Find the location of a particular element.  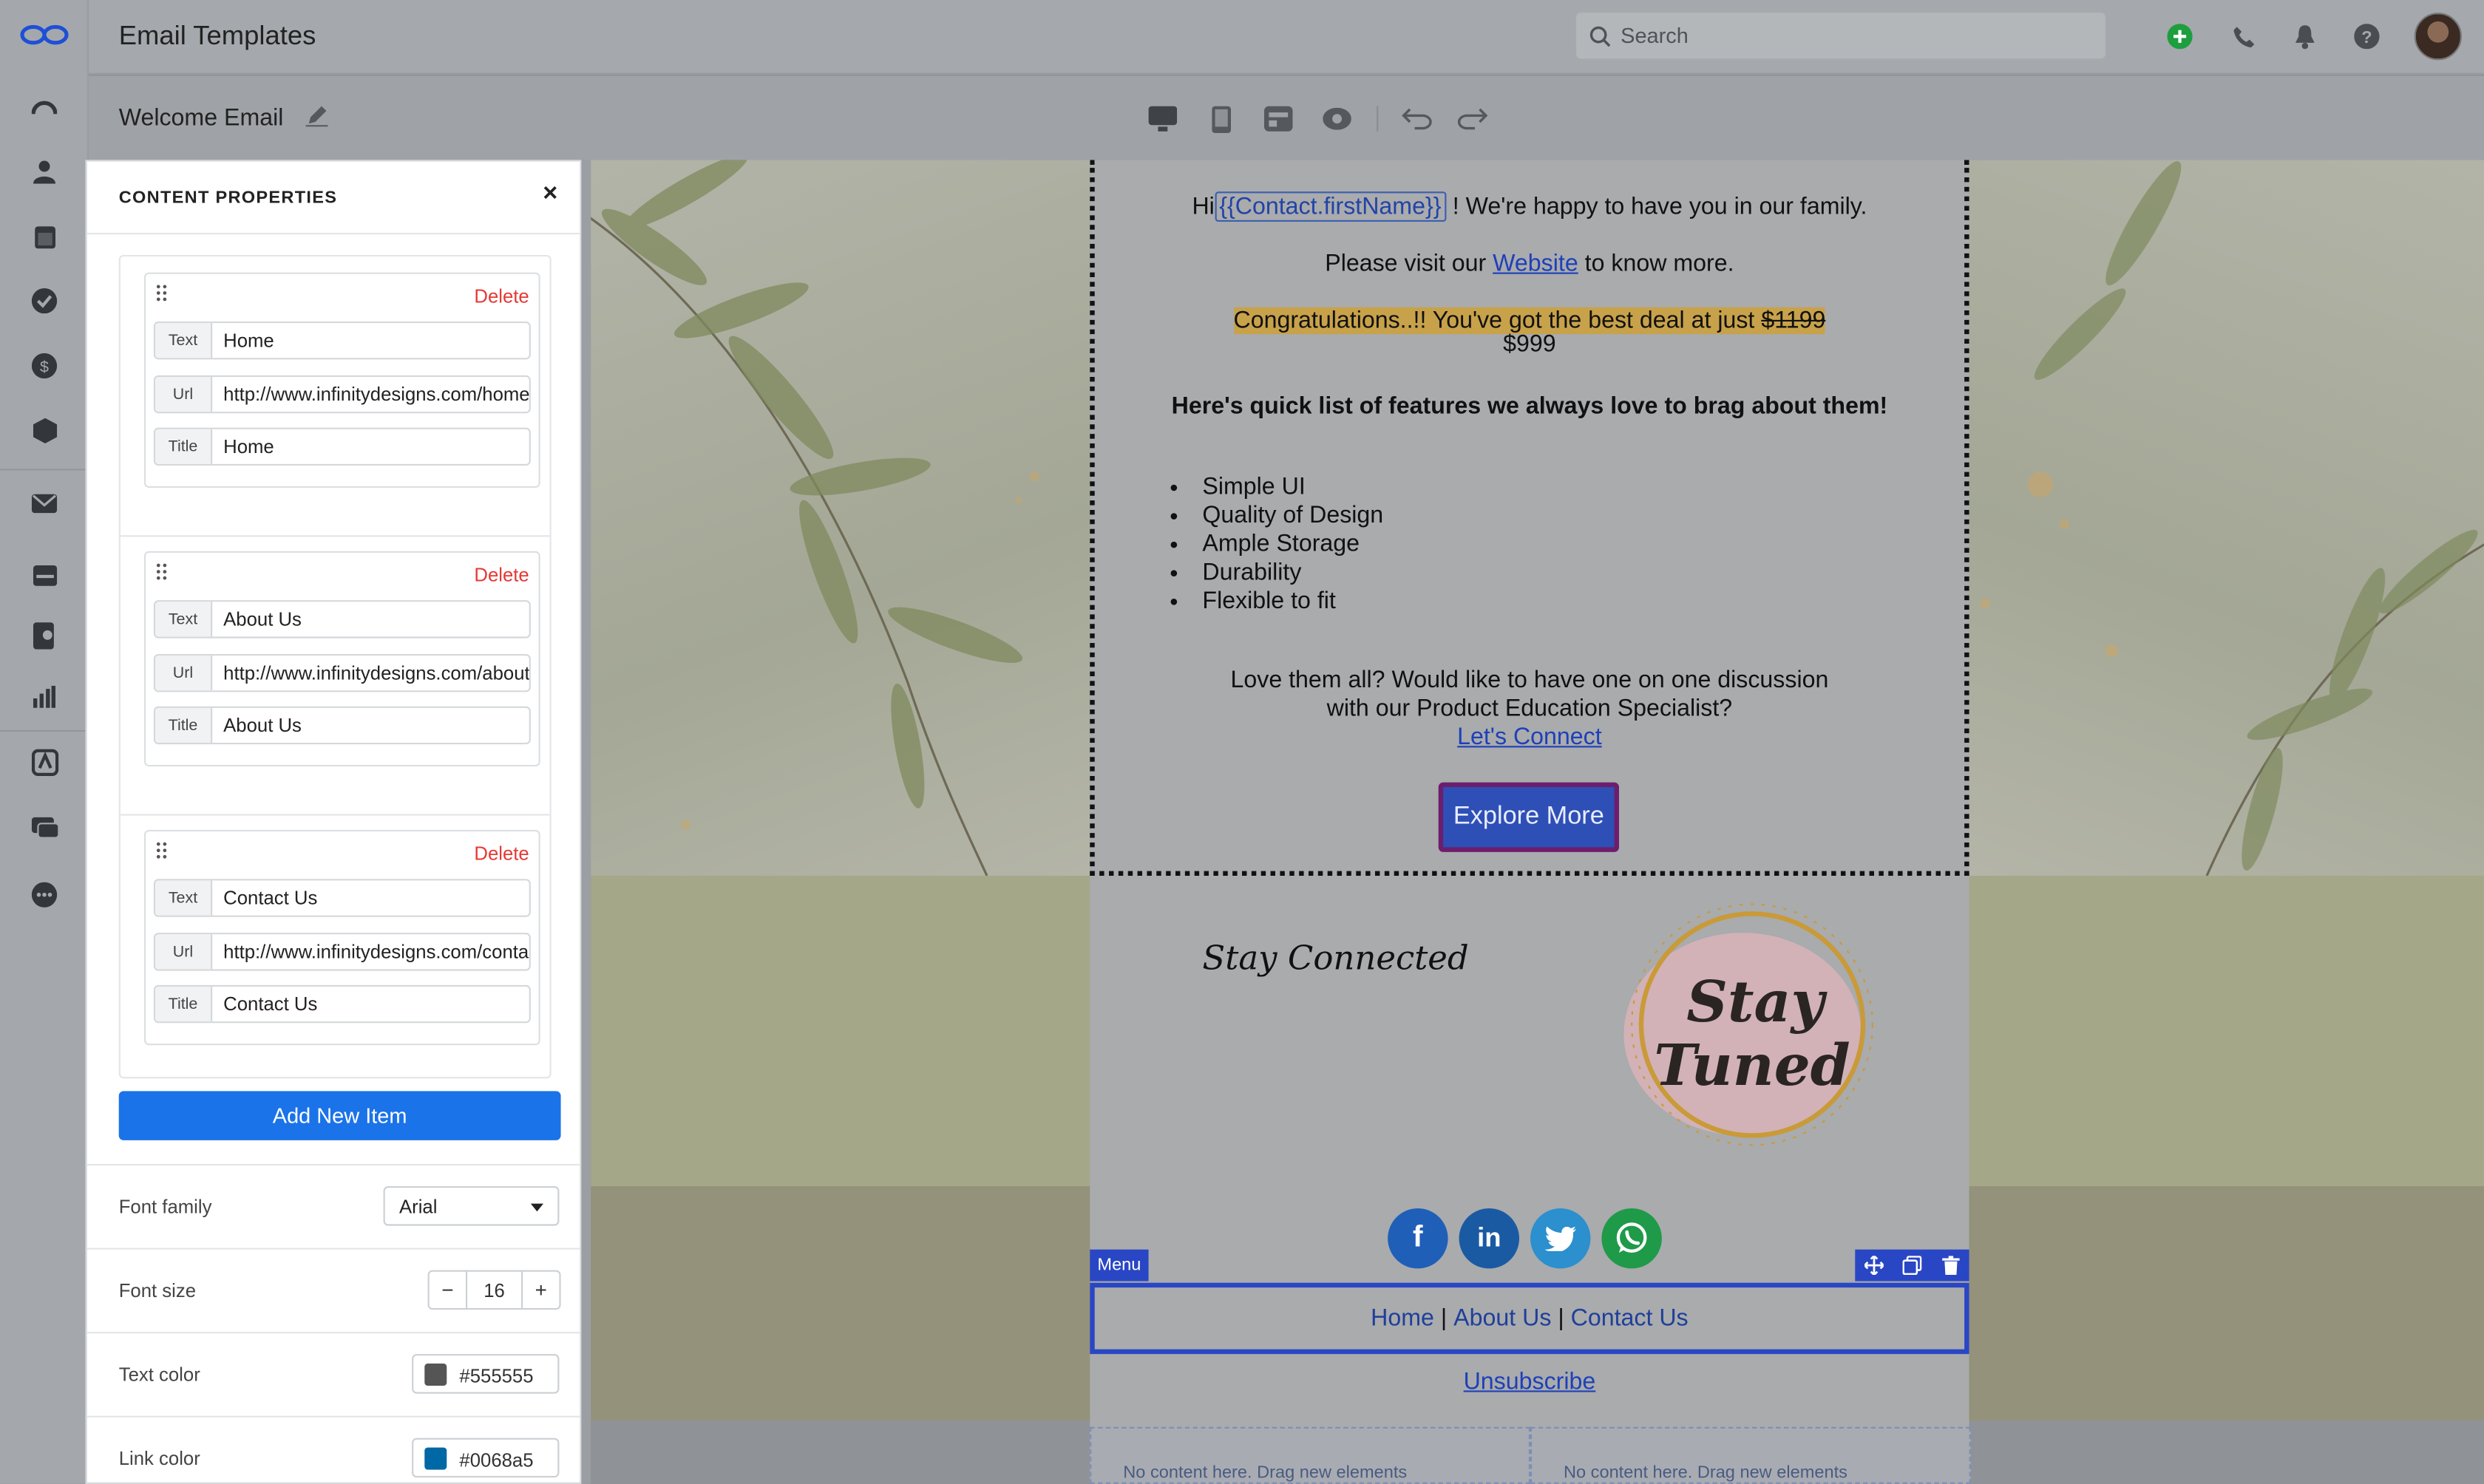

user-avatar is located at coordinates (2438, 37).